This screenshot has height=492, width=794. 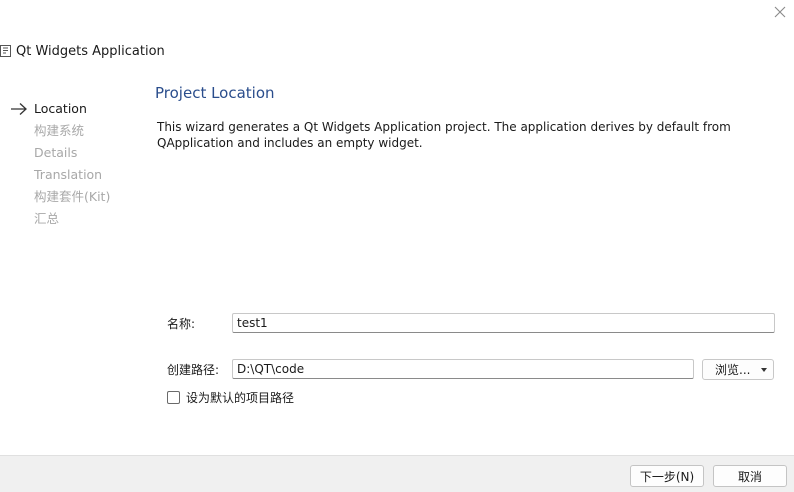 What do you see at coordinates (173, 397) in the screenshot?
I see `default-path-checkbox` at bounding box center [173, 397].